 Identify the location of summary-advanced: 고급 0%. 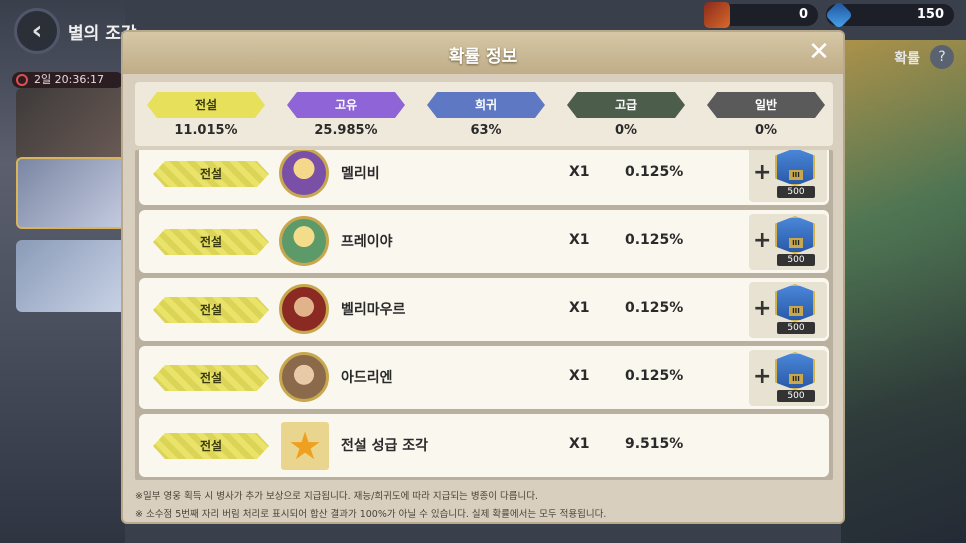
(626, 115).